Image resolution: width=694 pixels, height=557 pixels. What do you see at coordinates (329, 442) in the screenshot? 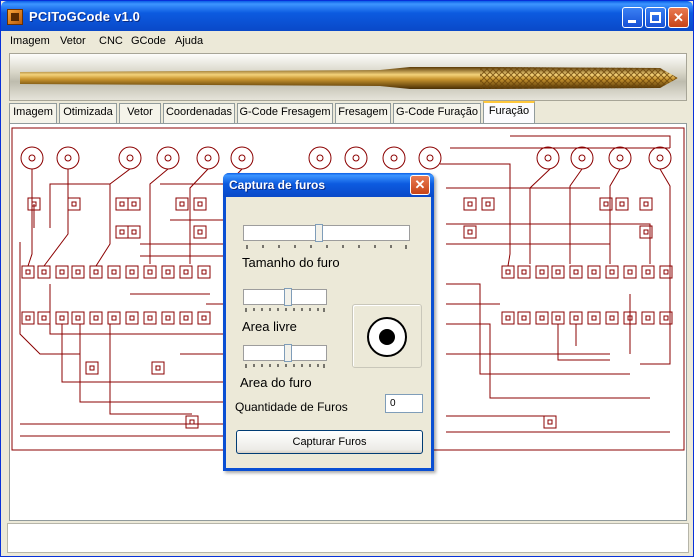
I see `capture-holes-button: Capturar Furos` at bounding box center [329, 442].